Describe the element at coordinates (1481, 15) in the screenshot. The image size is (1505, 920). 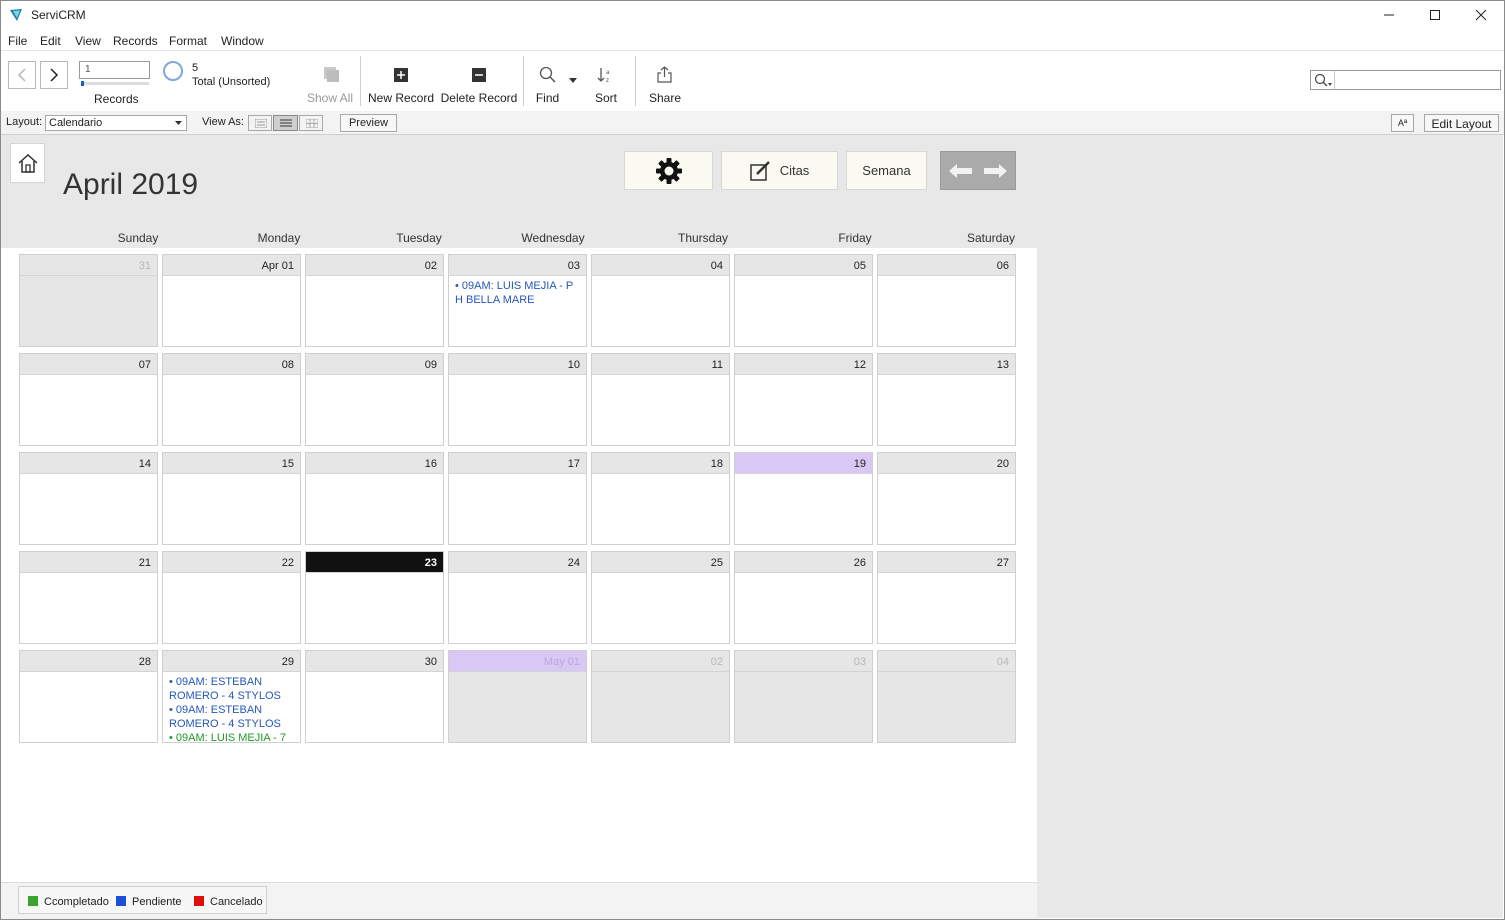
I see `close-button` at that location.